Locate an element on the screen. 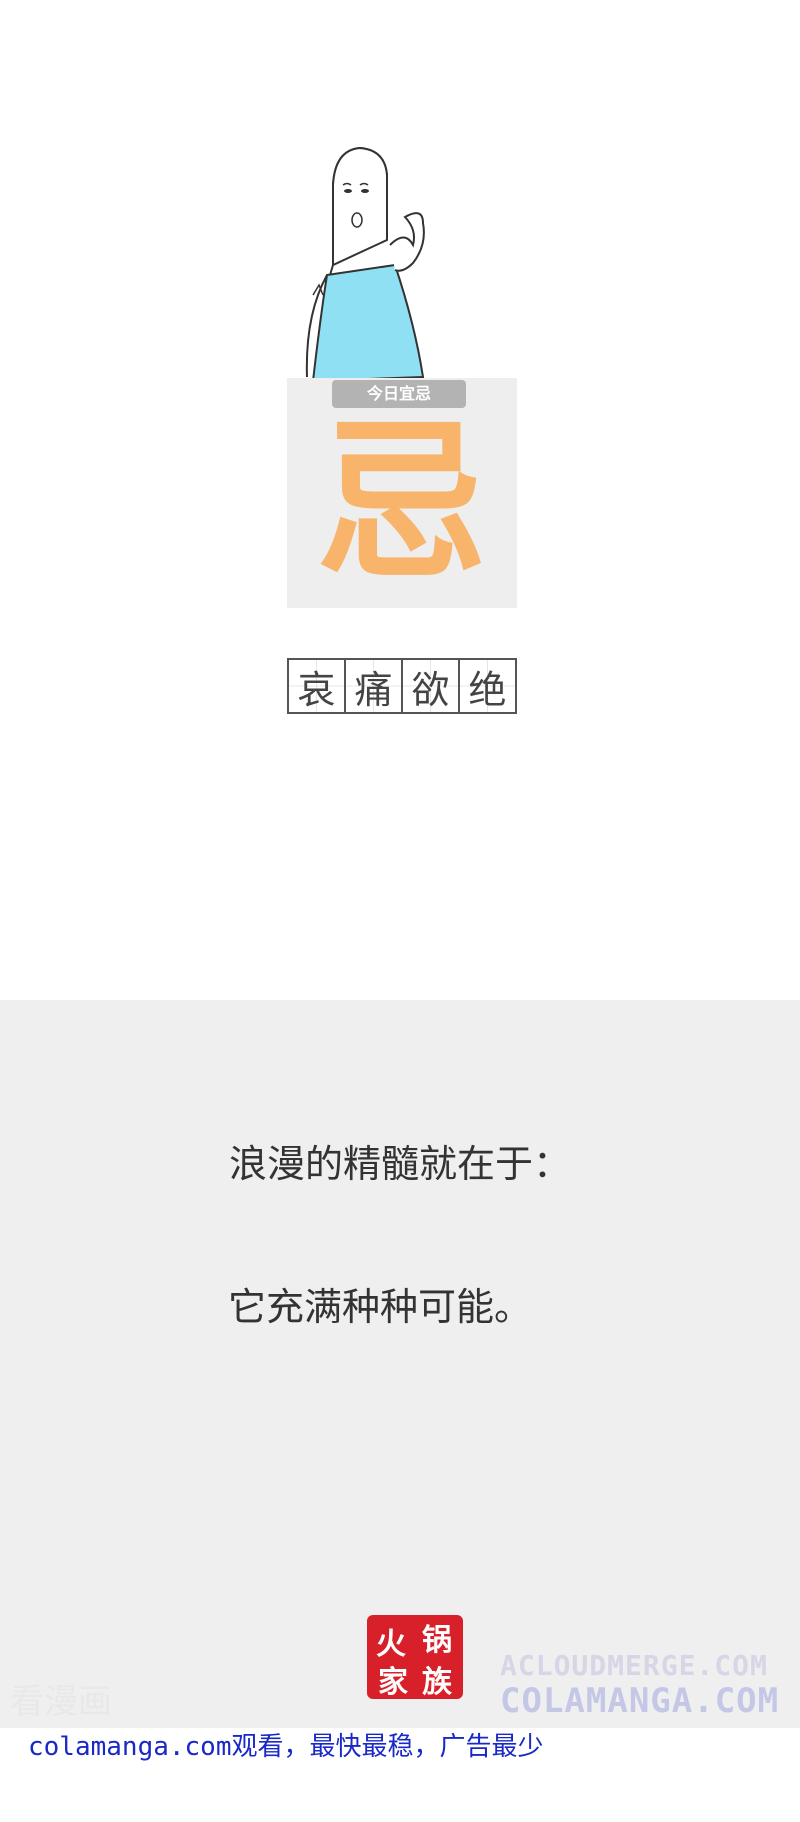  watermark-left: 看漫画 is located at coordinates (61, 1702).